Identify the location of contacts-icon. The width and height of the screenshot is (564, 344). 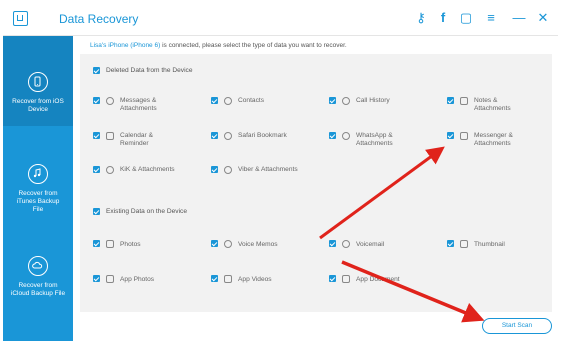
(228, 101).